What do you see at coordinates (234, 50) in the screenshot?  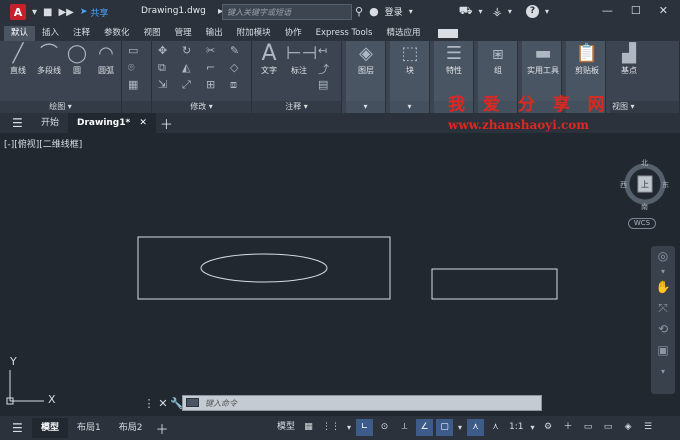 I see `erase-icon: ✎` at bounding box center [234, 50].